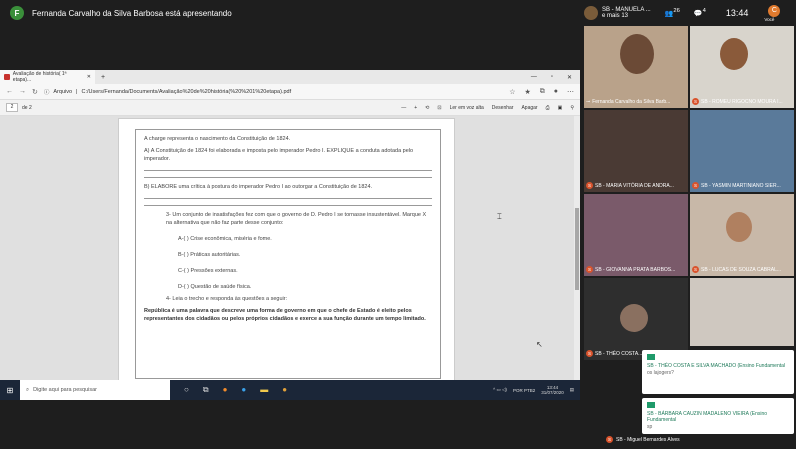 The height and width of the screenshot is (449, 796). What do you see at coordinates (672, 12) in the screenshot?
I see `people-icon: 👥26` at bounding box center [672, 12].